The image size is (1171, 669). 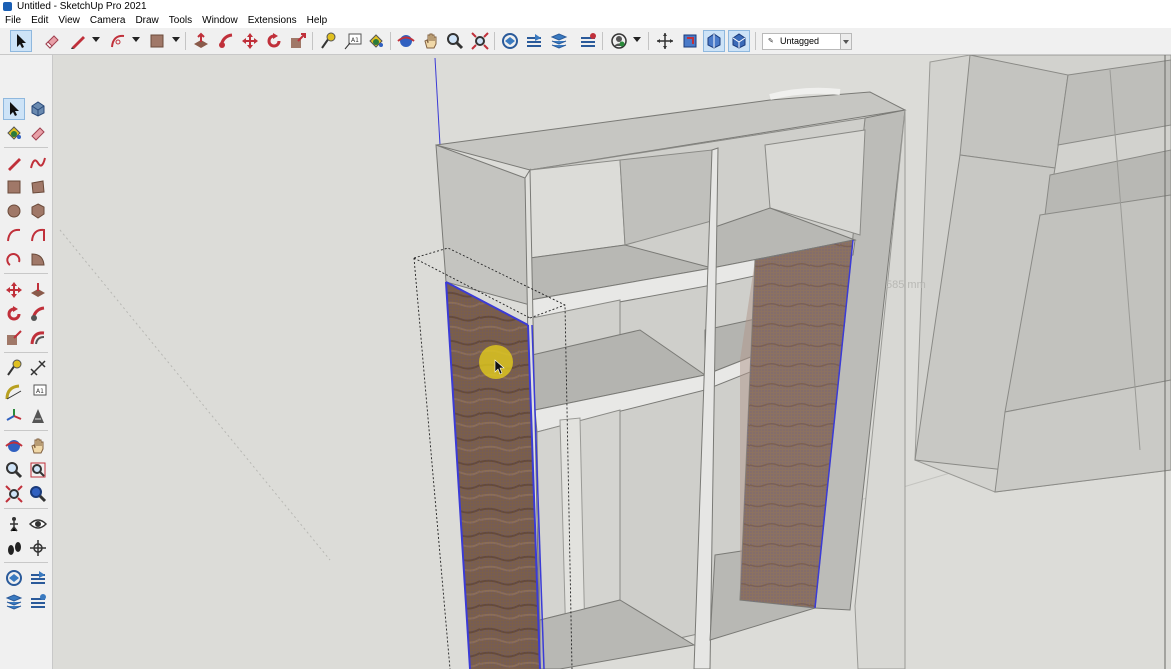 I want to click on three-point-arc-icon, so click(x=14, y=259).